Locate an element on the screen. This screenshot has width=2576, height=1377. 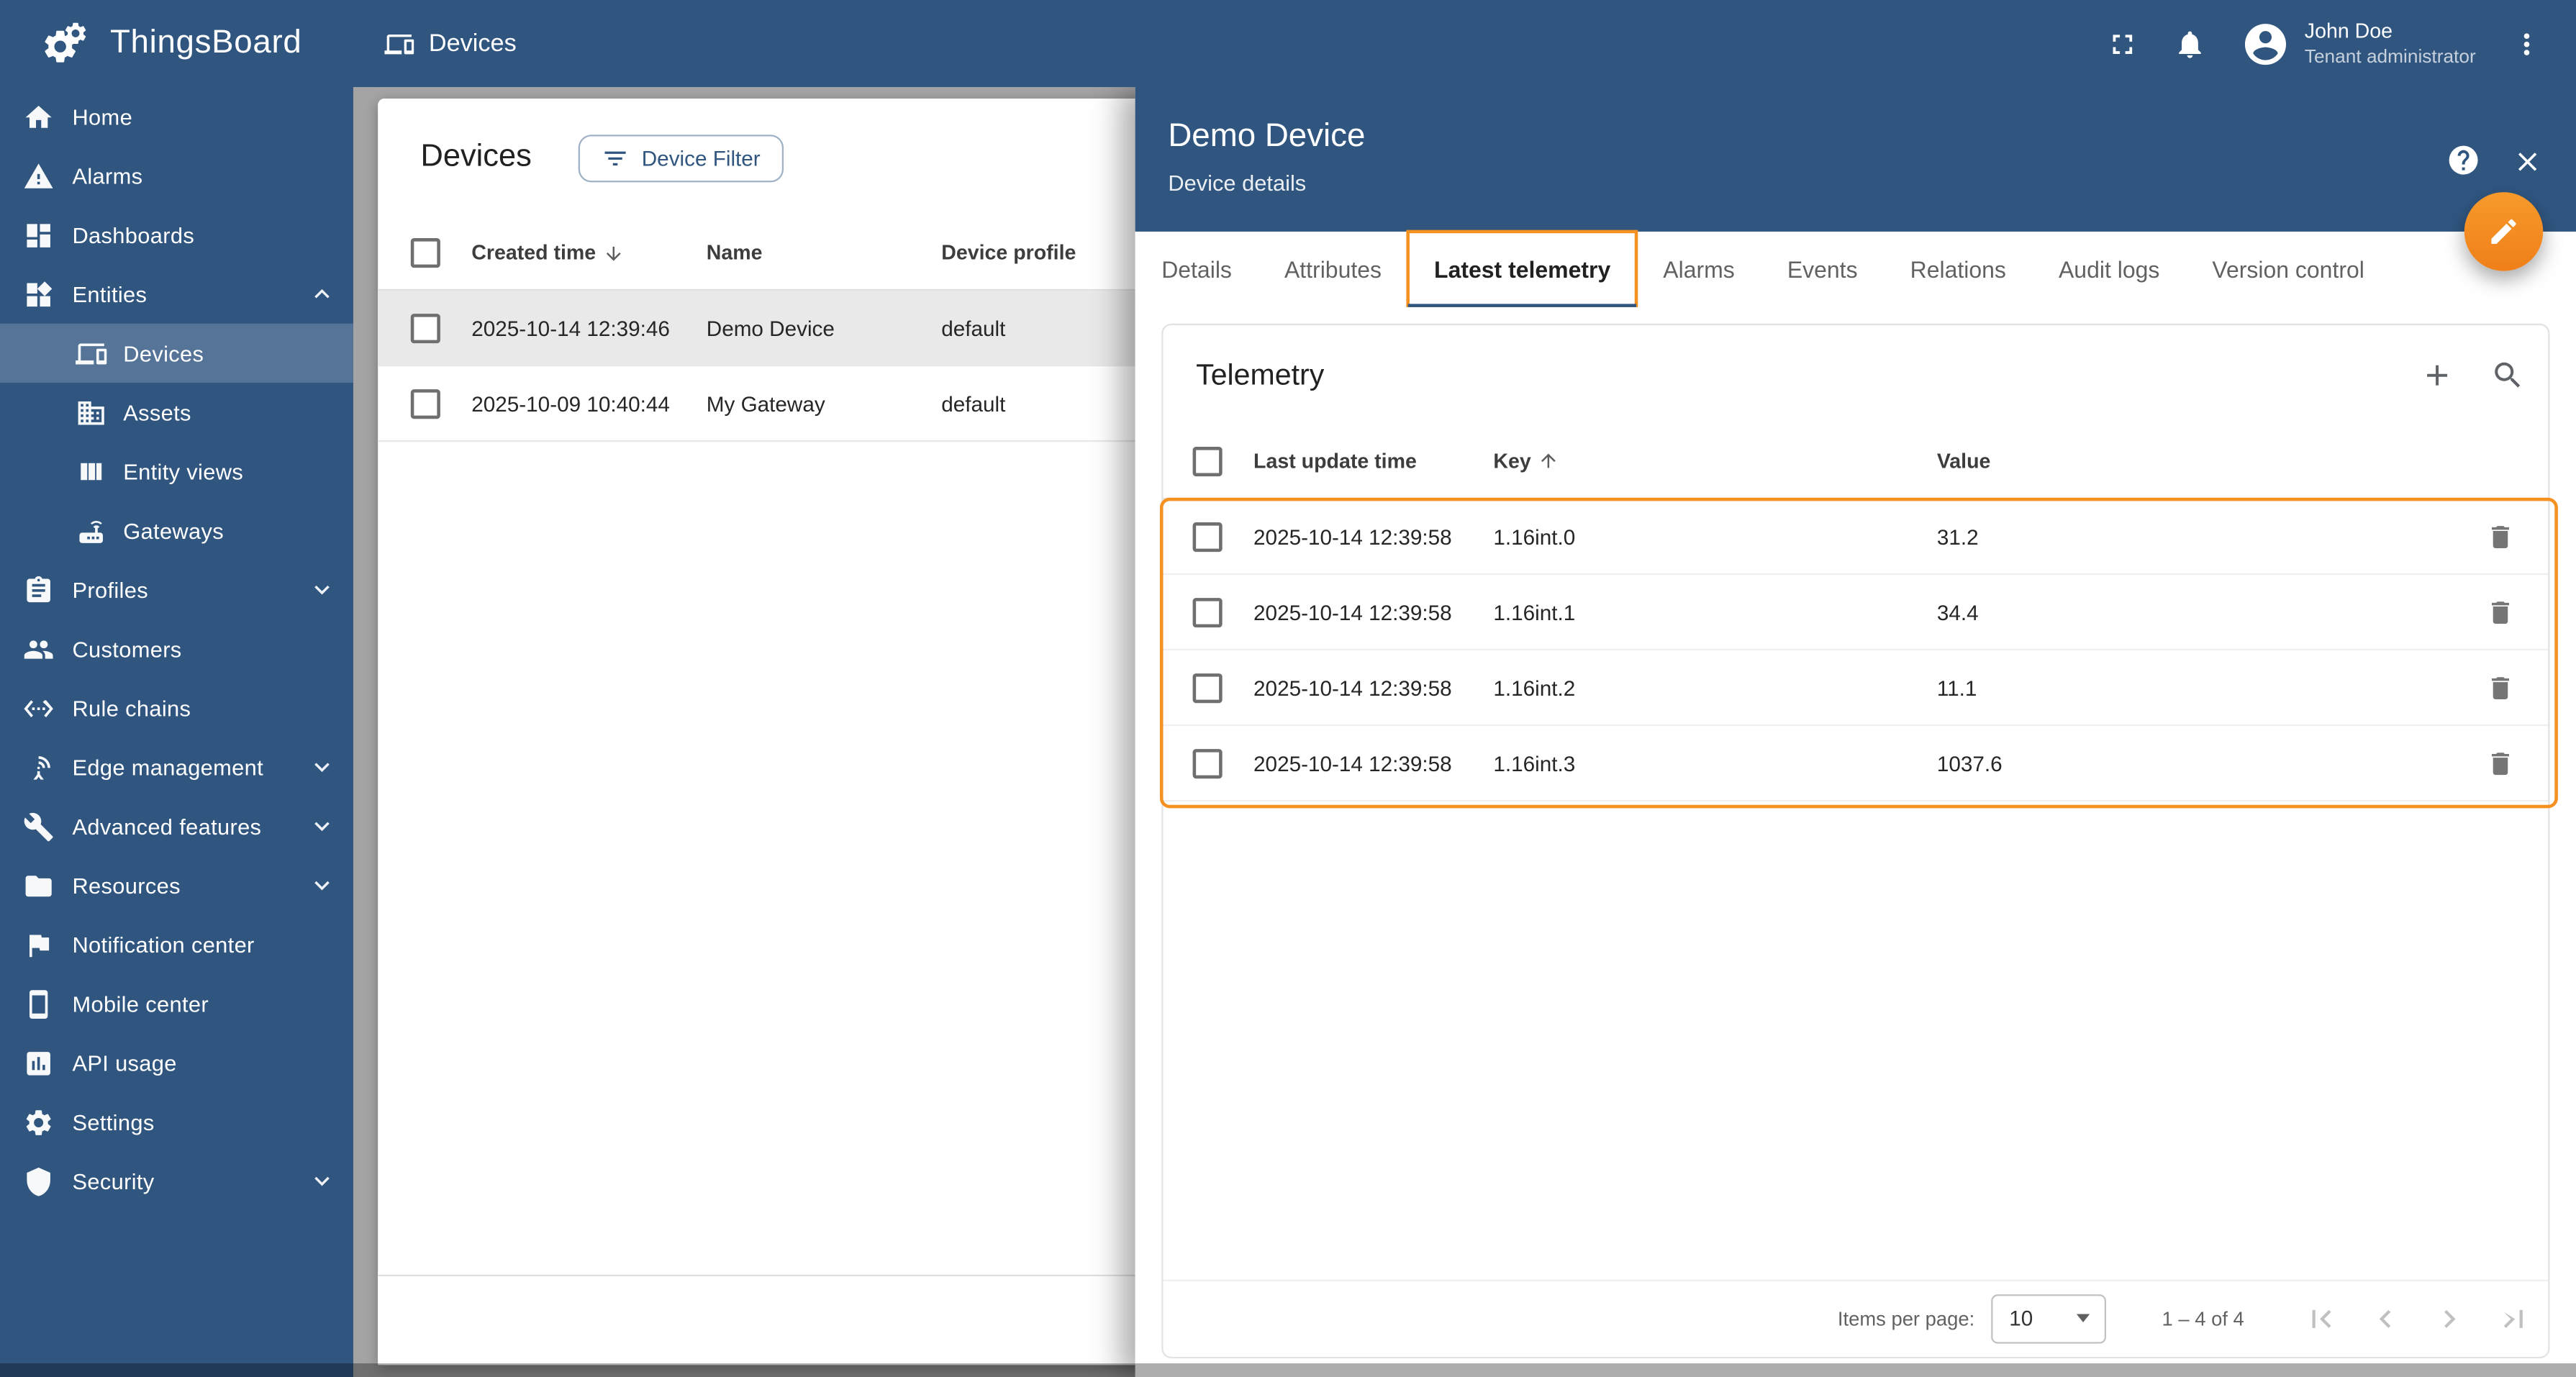
telemetry-value: 34.4 is located at coordinates (1957, 612).